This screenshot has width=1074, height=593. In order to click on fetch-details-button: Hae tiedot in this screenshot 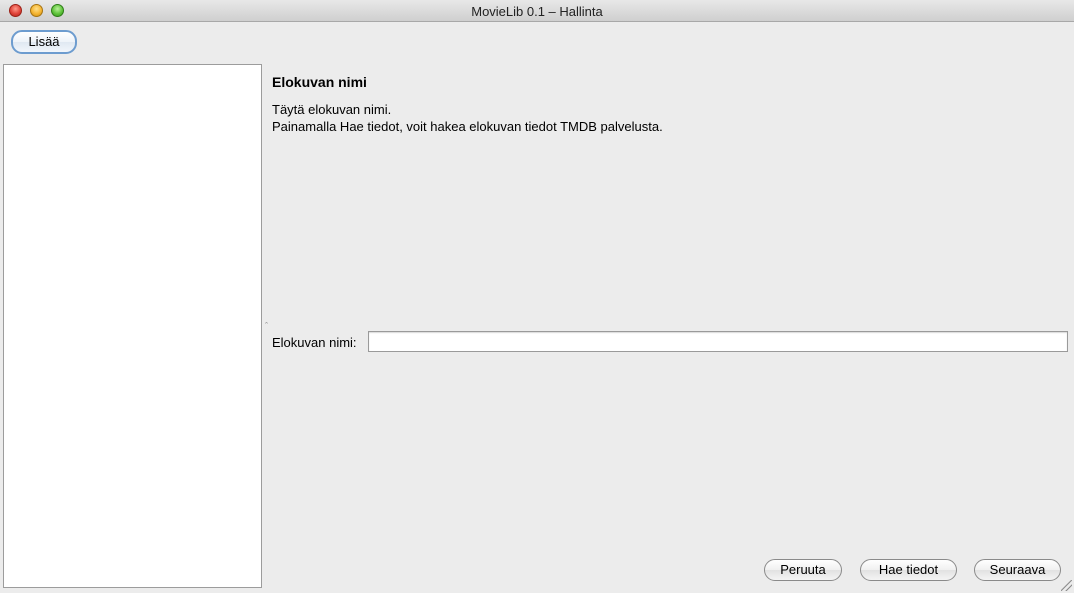, I will do `click(908, 570)`.